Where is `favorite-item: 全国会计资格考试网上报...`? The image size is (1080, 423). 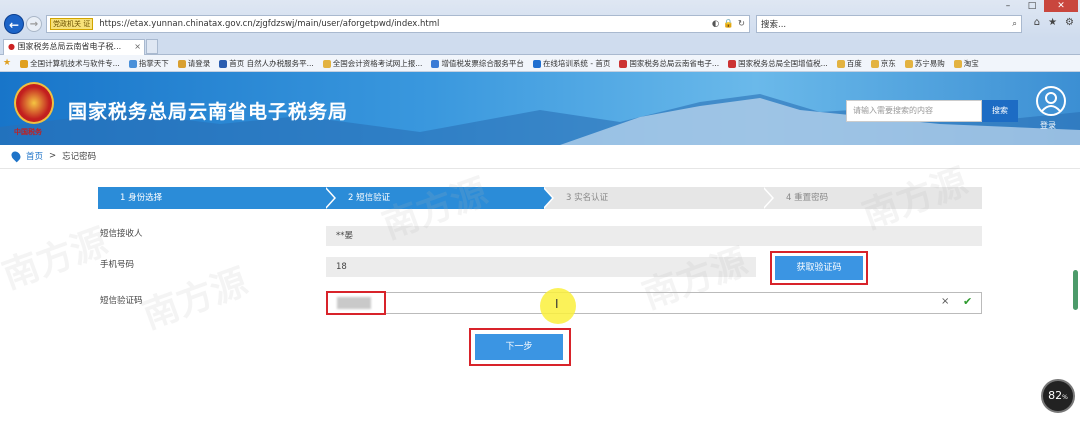 favorite-item: 全国会计资格考试网上报... is located at coordinates (372, 63).